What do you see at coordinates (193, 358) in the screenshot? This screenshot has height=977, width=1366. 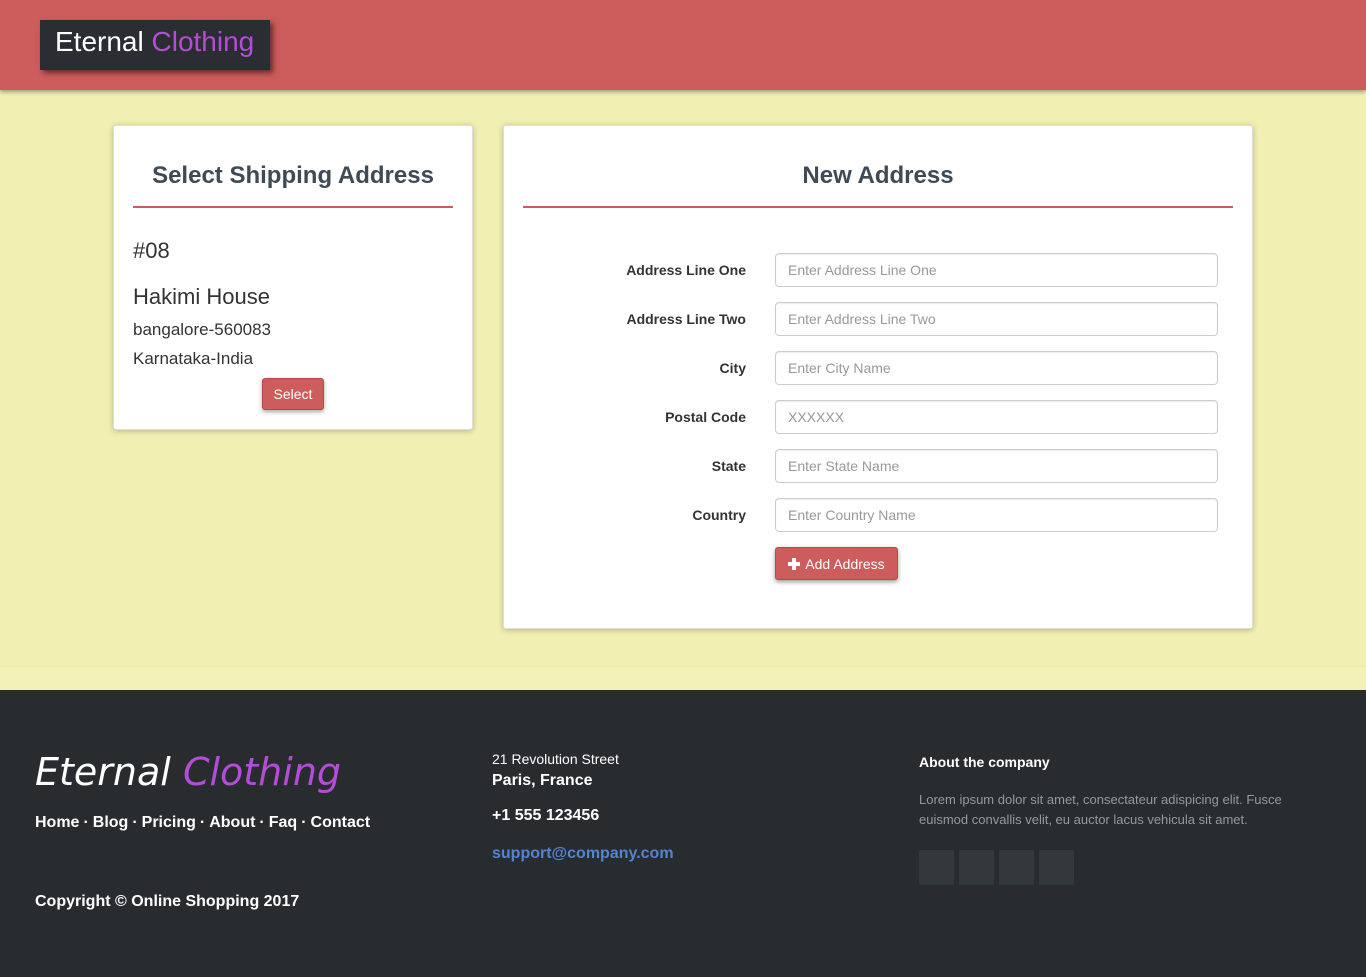 I see `address-state: Karnataka-India` at bounding box center [193, 358].